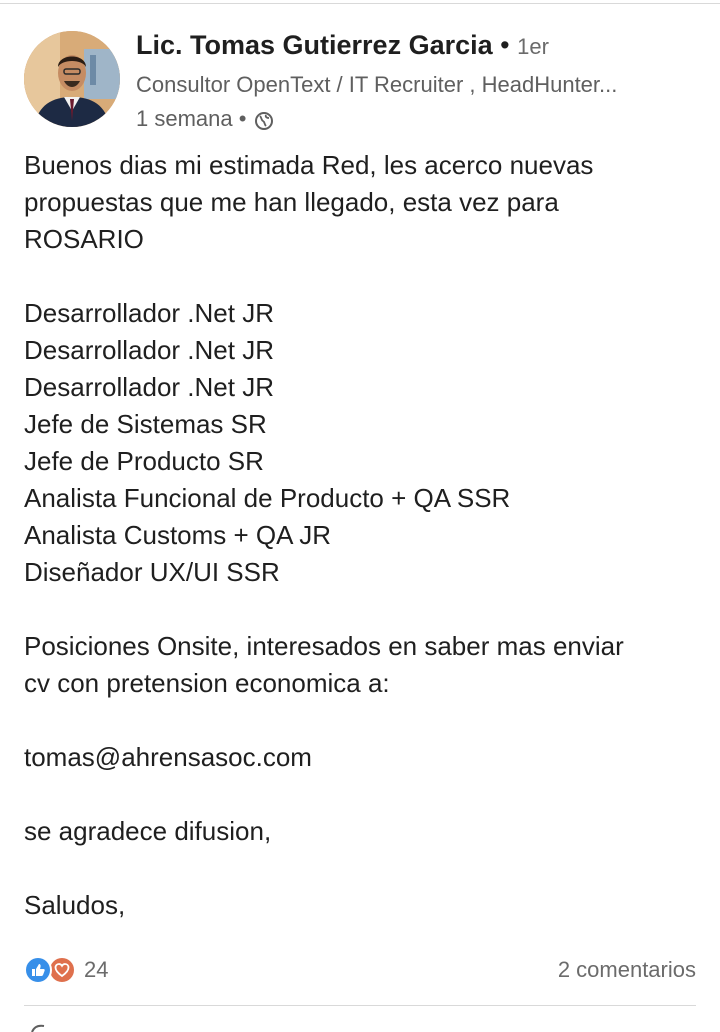 This screenshot has width=720, height=1032. I want to click on connection-degree: 1er, so click(533, 46).